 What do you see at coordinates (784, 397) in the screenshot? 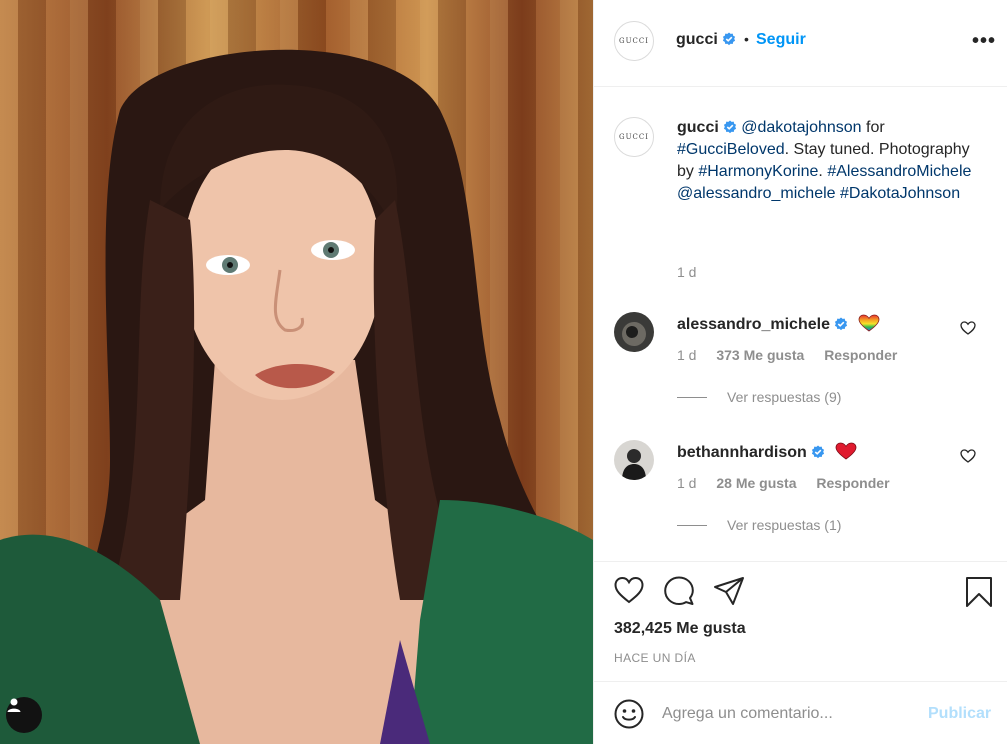
I see `view-replies-label: Ver respuestas (9)` at bounding box center [784, 397].